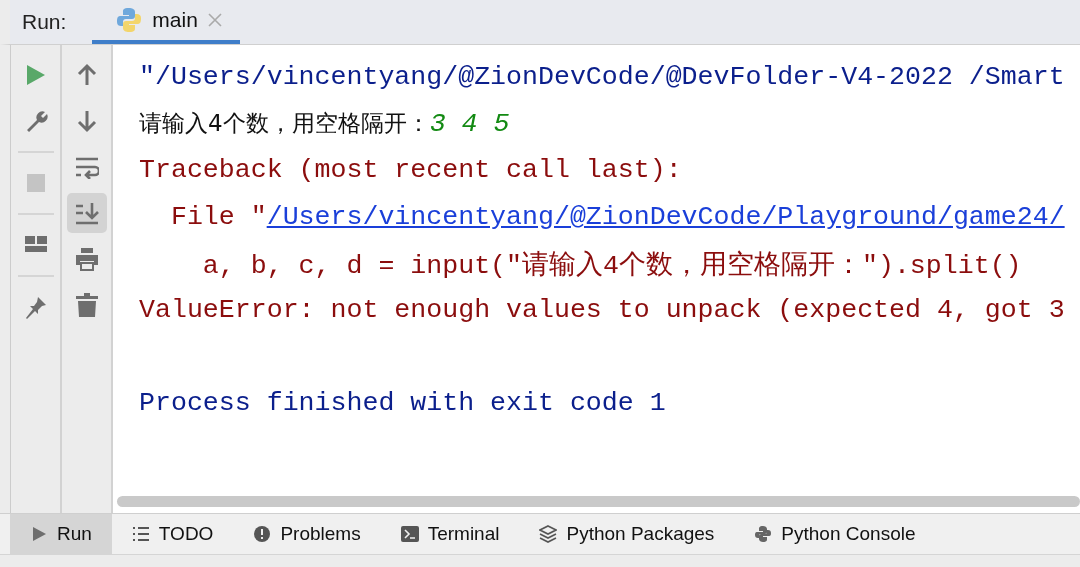 The width and height of the screenshot is (1080, 567). Describe the element at coordinates (86, 259) in the screenshot. I see `printer-icon` at that location.